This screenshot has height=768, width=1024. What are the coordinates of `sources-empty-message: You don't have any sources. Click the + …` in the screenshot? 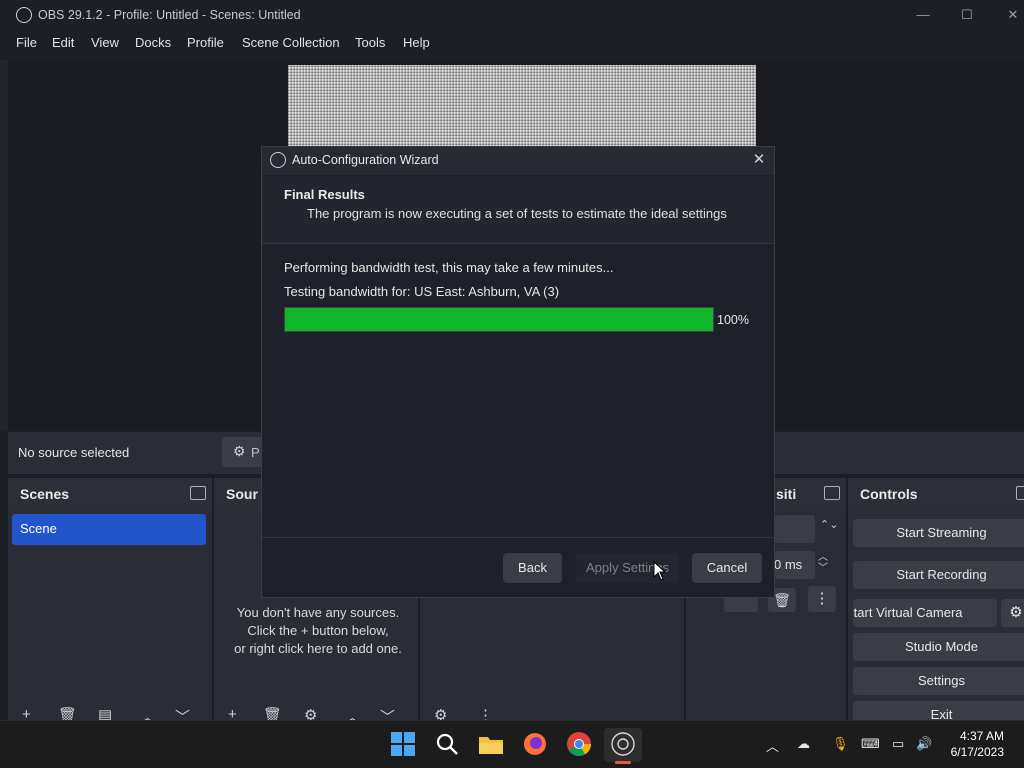 It's located at (318, 631).